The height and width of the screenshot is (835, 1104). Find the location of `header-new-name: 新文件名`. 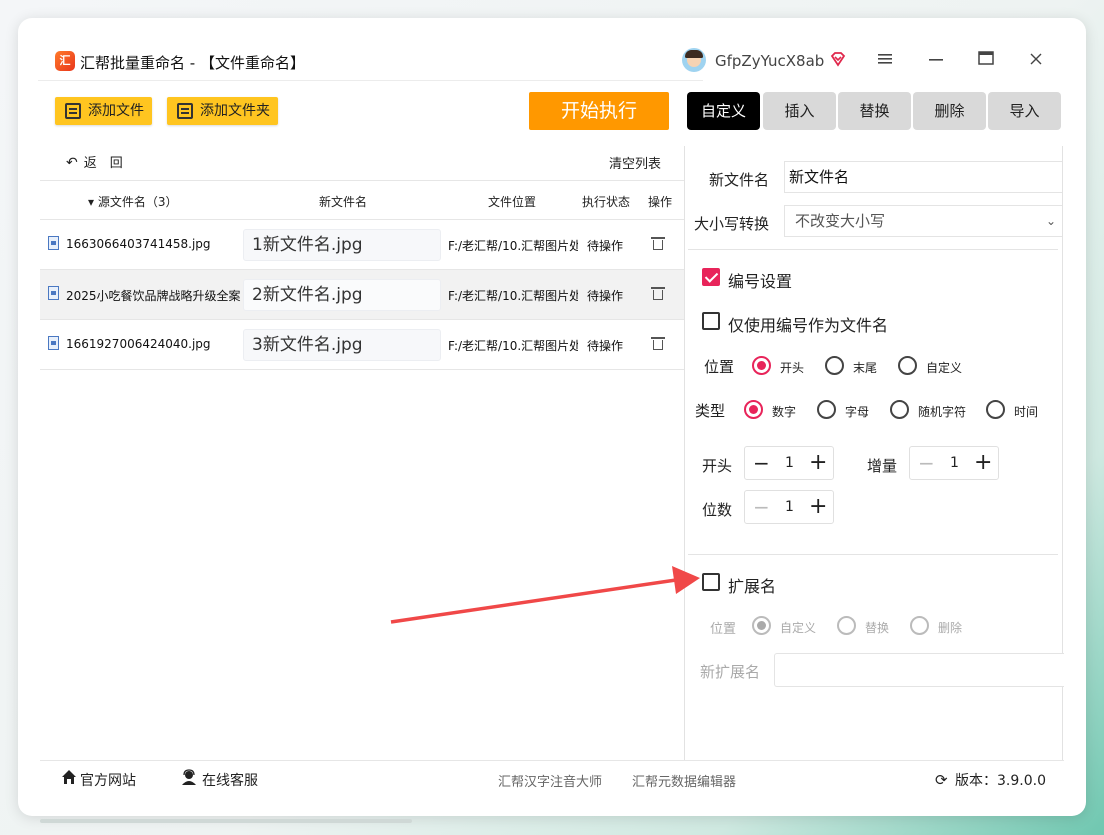

header-new-name: 新文件名 is located at coordinates (343, 202).